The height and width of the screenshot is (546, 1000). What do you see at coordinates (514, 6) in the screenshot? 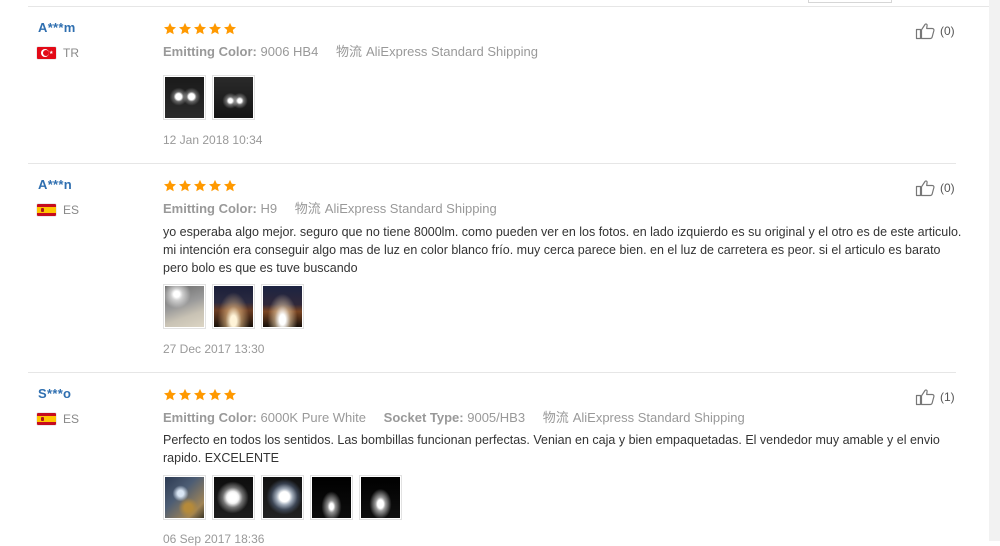
I see `top-divider` at bounding box center [514, 6].